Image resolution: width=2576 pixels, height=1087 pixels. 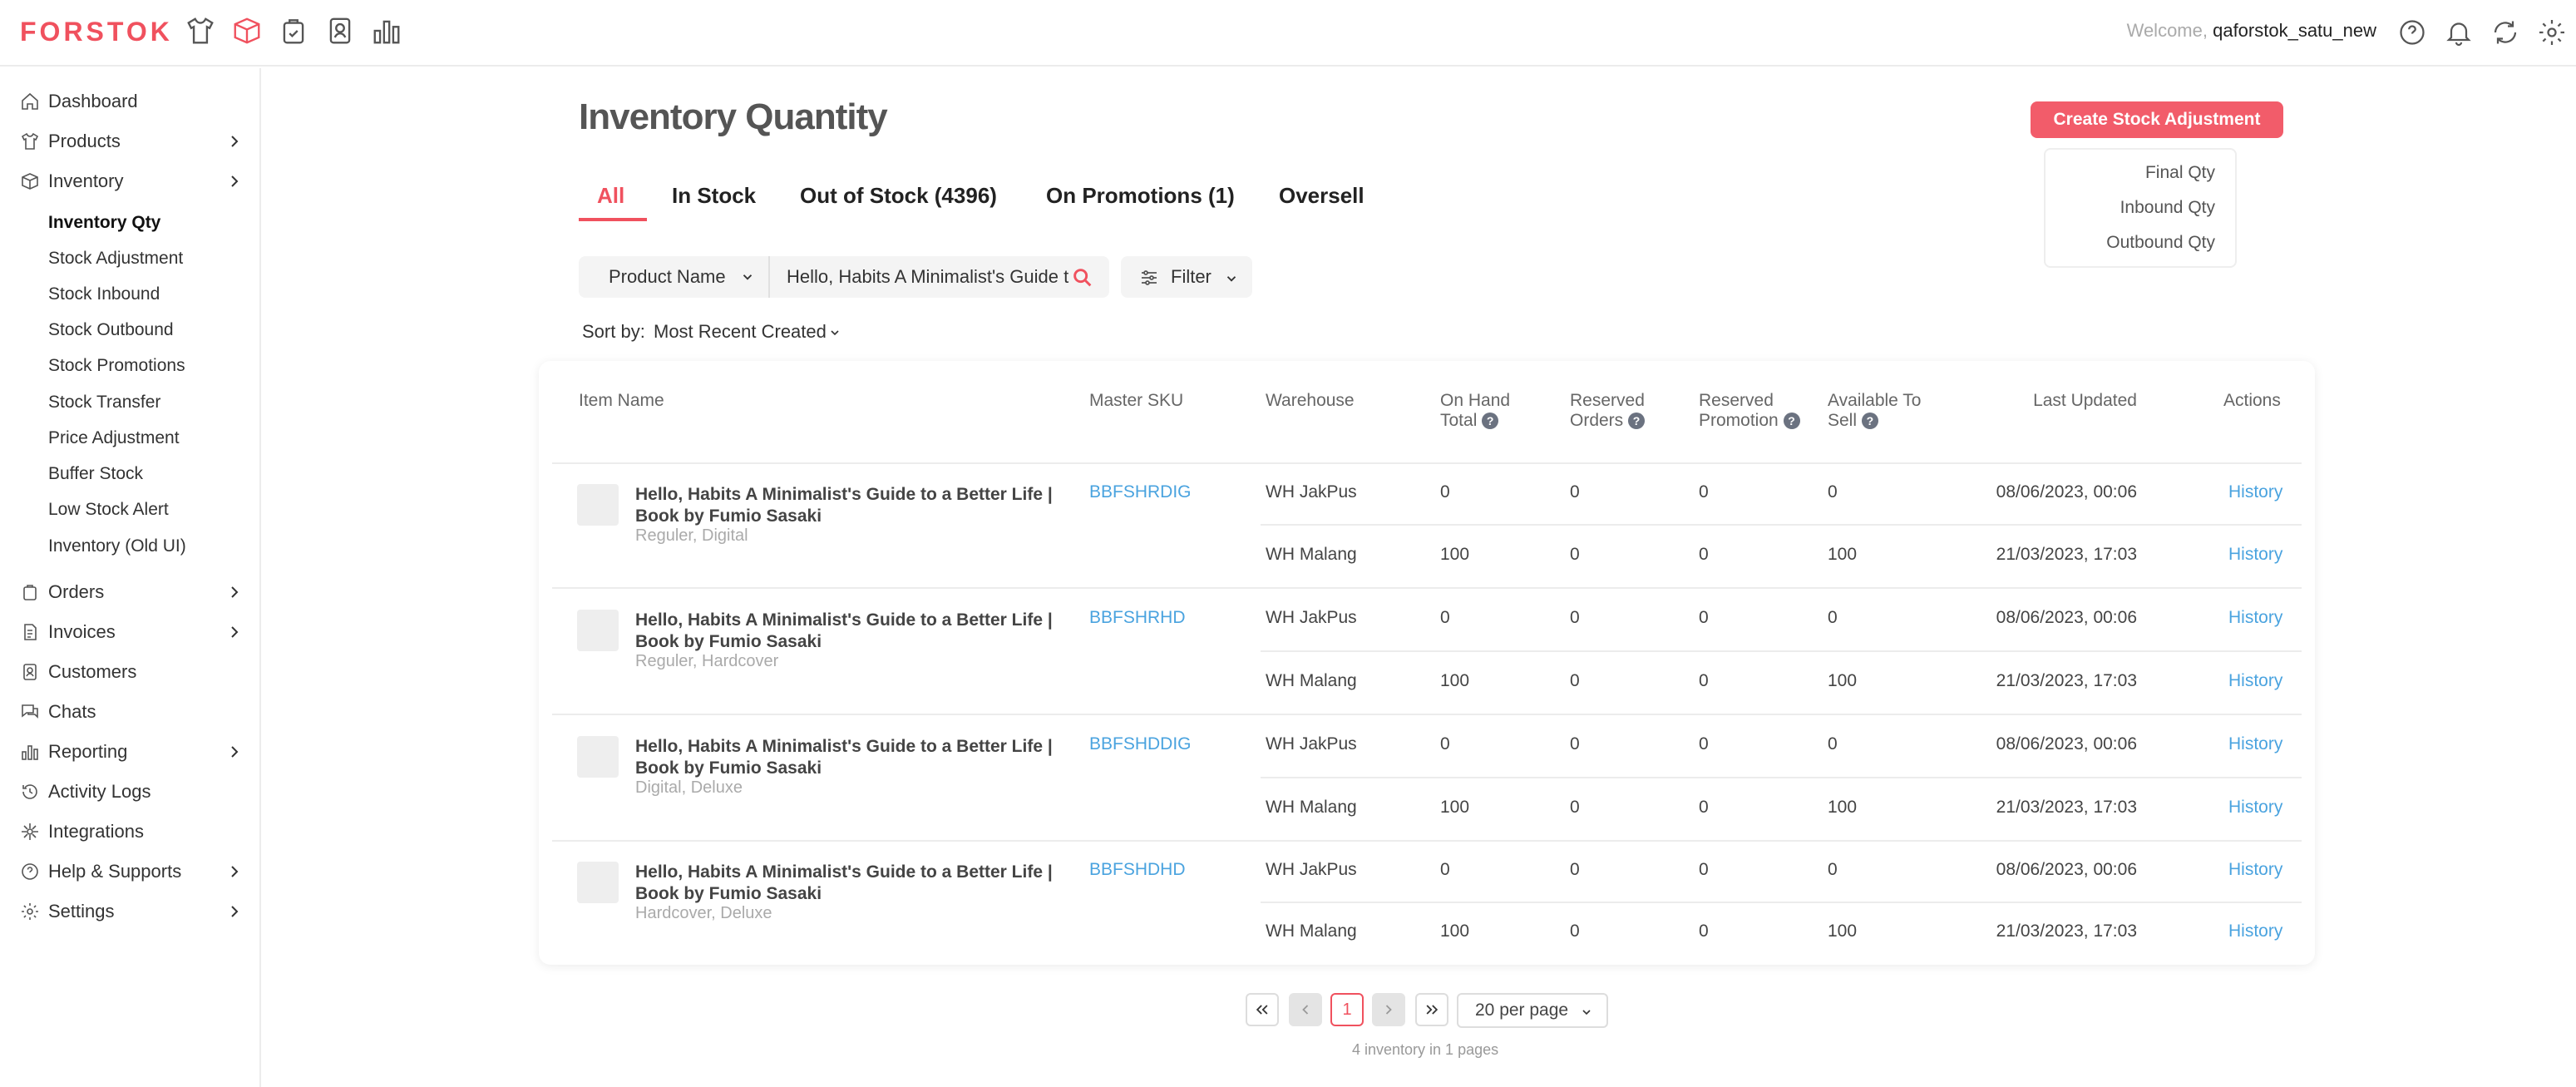 What do you see at coordinates (132, 912) in the screenshot?
I see `sidebar-item-settings: Settings` at bounding box center [132, 912].